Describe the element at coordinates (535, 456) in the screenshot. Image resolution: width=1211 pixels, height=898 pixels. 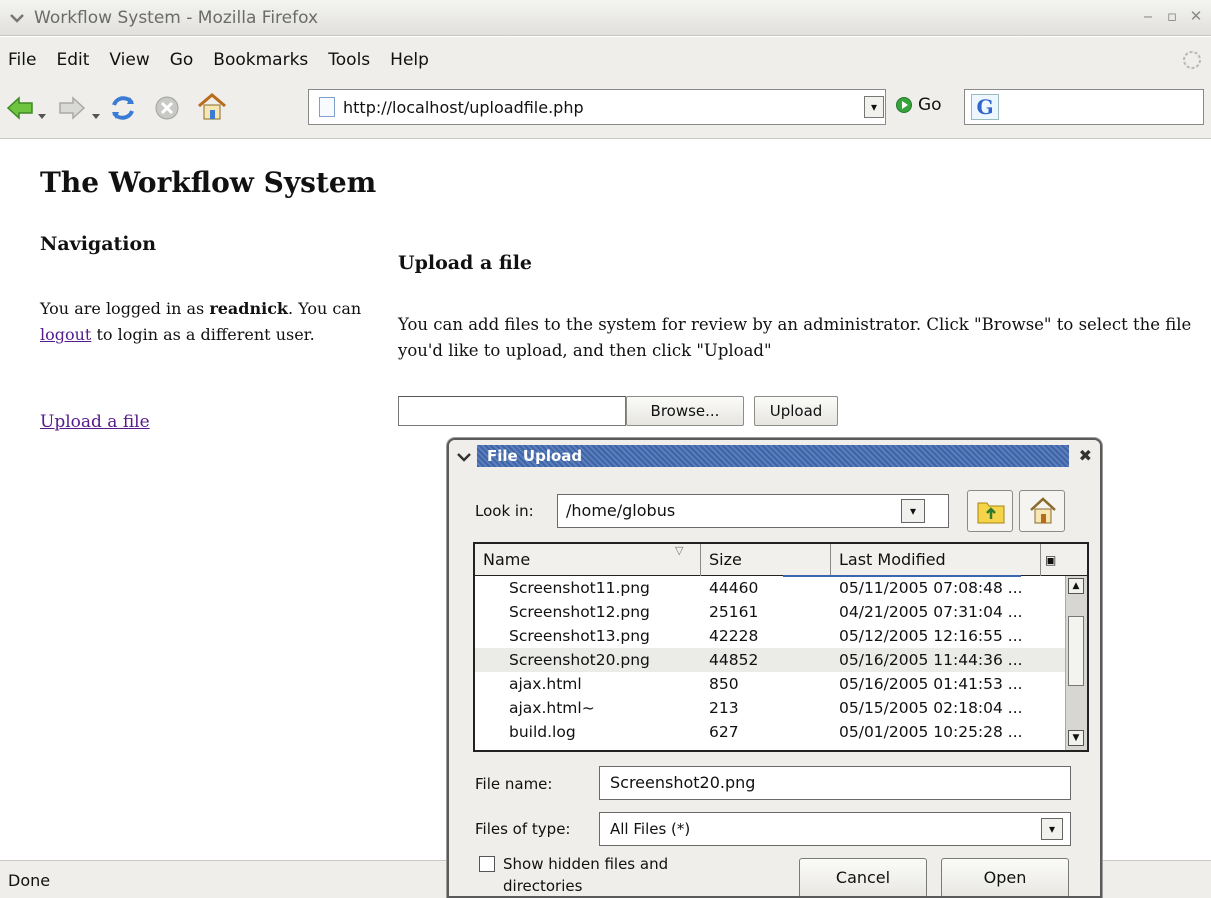
I see `dialog-title: File Upload` at that location.